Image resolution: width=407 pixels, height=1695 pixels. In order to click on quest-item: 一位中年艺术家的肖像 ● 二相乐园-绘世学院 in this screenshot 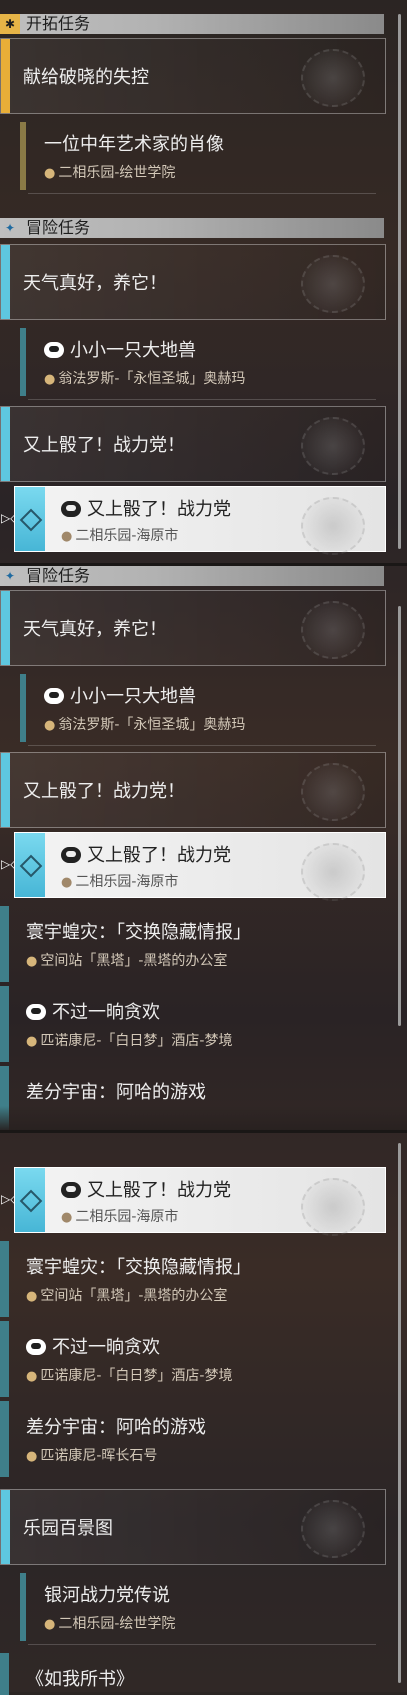, I will do `click(192, 156)`.